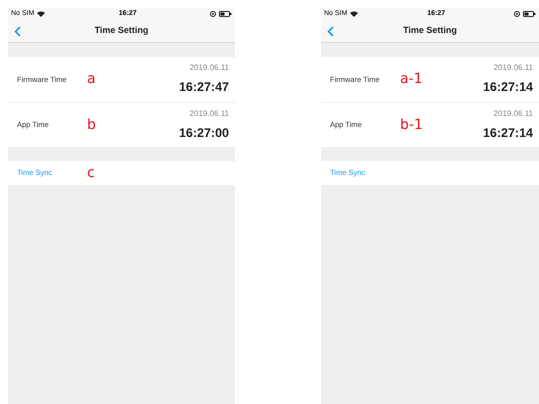 The height and width of the screenshot is (404, 539). What do you see at coordinates (91, 173) in the screenshot?
I see `annotation-label: c` at bounding box center [91, 173].